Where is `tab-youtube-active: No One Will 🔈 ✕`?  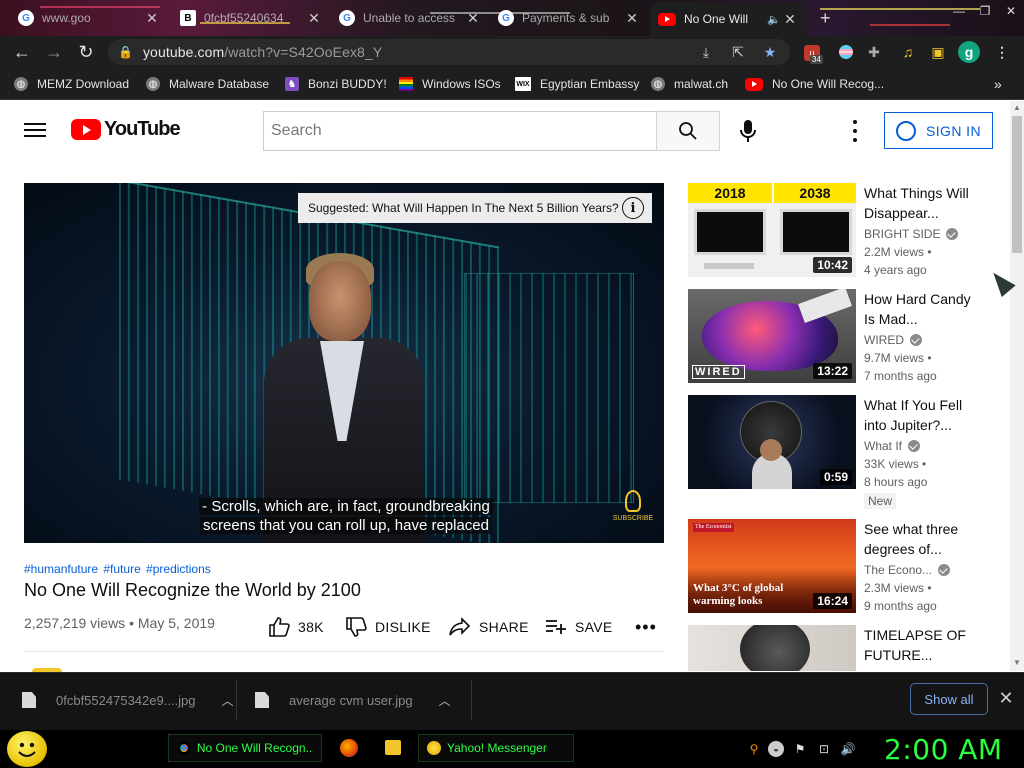
tab-youtube-active: No One Will 🔈 ✕ is located at coordinates (728, 19).